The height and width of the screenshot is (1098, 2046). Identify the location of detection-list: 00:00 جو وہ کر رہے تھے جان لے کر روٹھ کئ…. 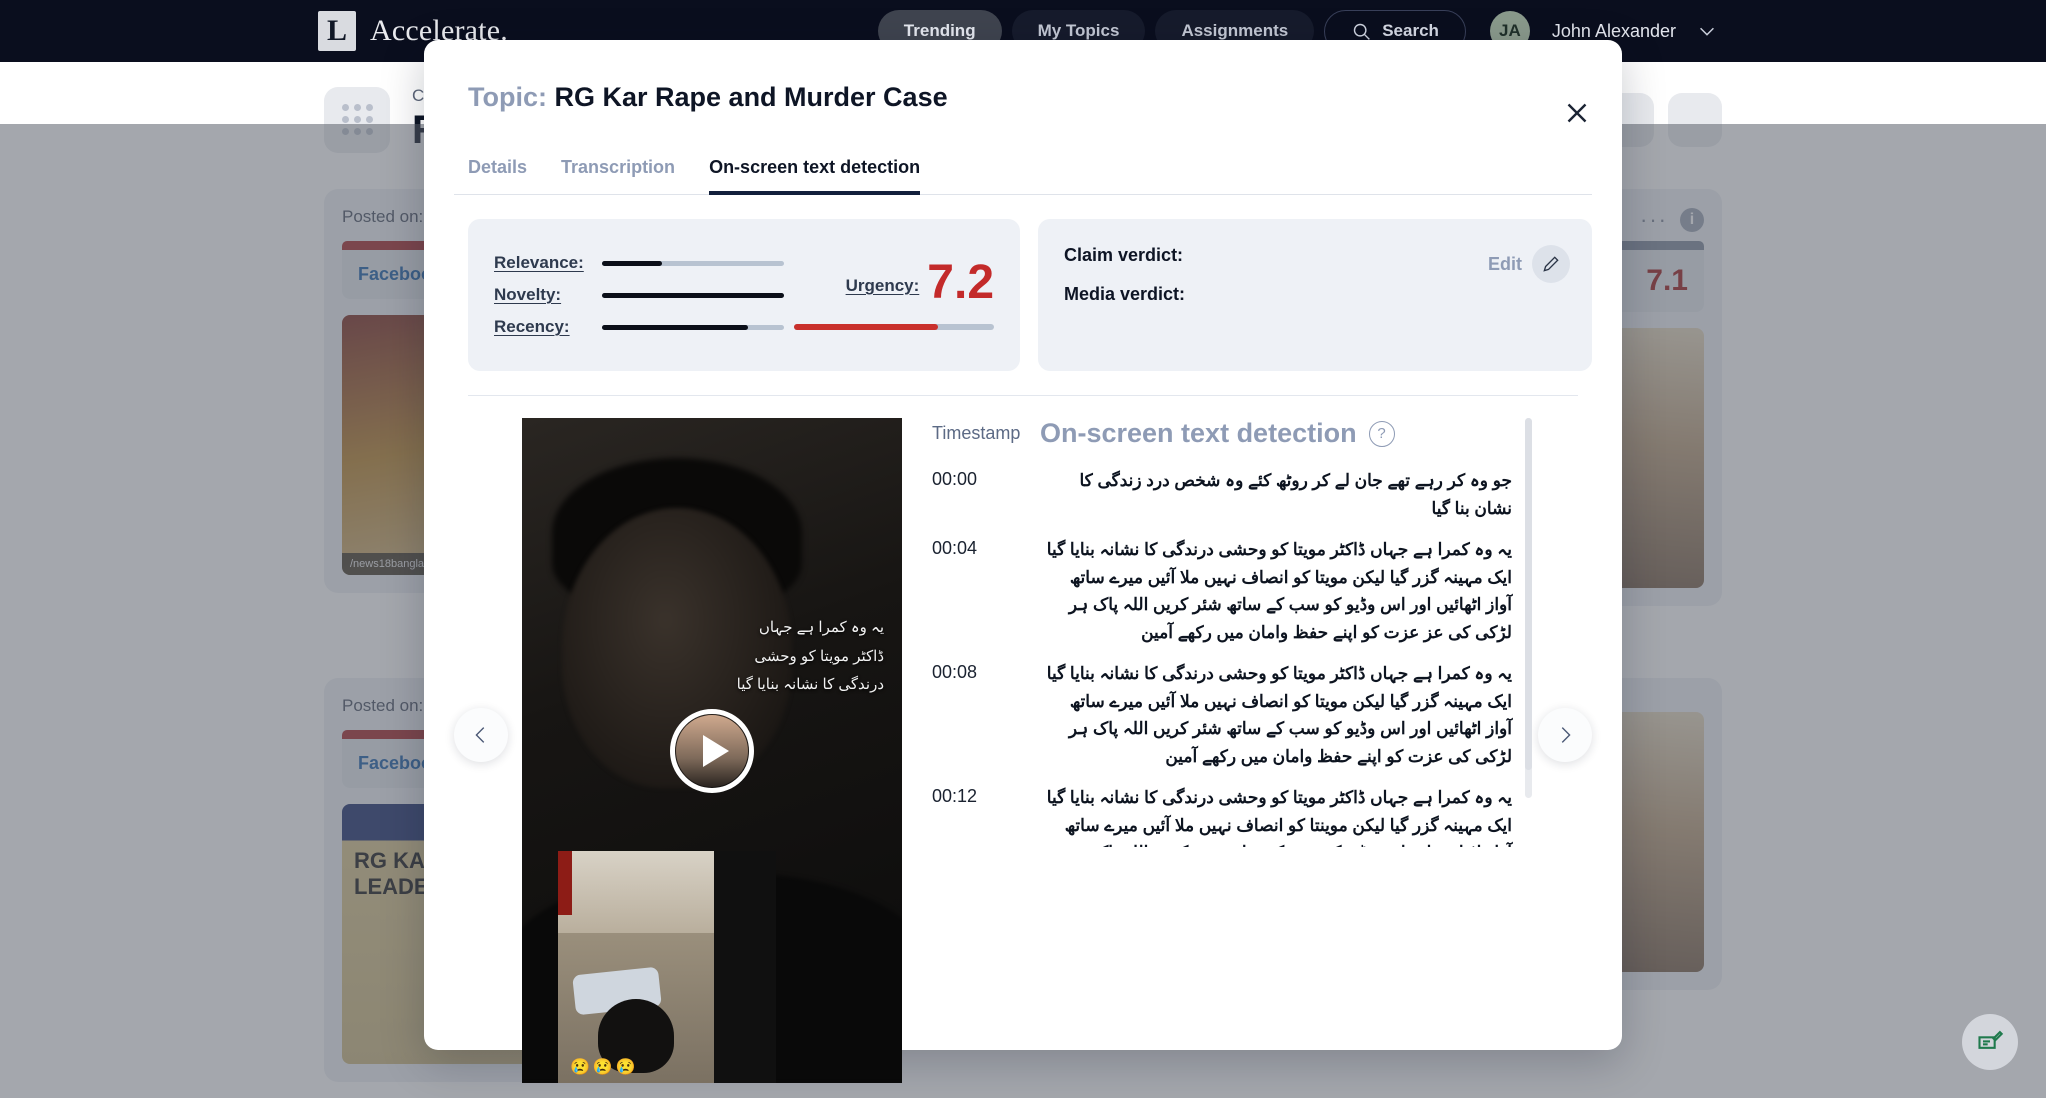
(1235, 657).